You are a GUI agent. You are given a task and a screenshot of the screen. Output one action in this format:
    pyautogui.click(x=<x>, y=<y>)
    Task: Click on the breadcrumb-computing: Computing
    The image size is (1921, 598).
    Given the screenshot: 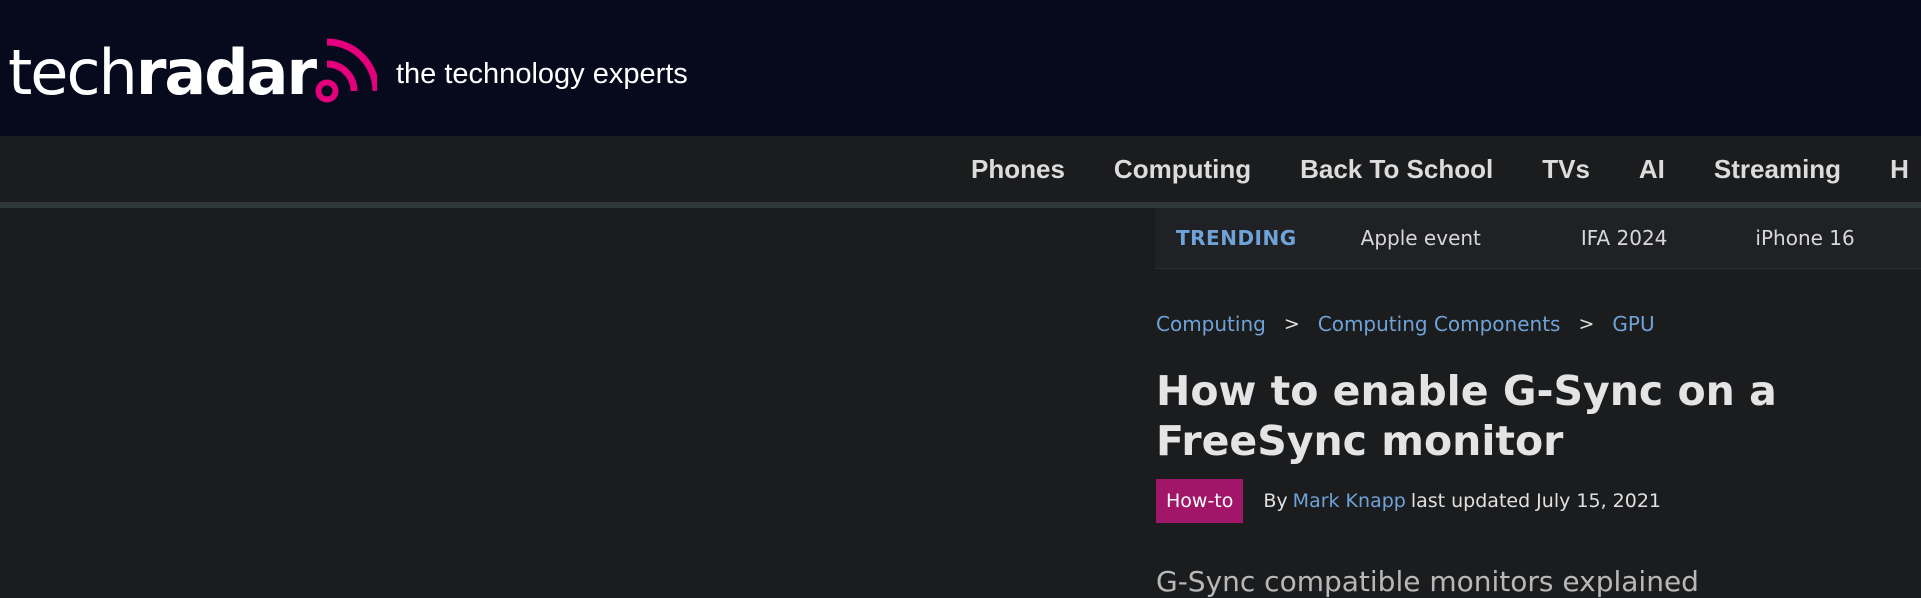 What is the action you would take?
    pyautogui.click(x=1211, y=324)
    